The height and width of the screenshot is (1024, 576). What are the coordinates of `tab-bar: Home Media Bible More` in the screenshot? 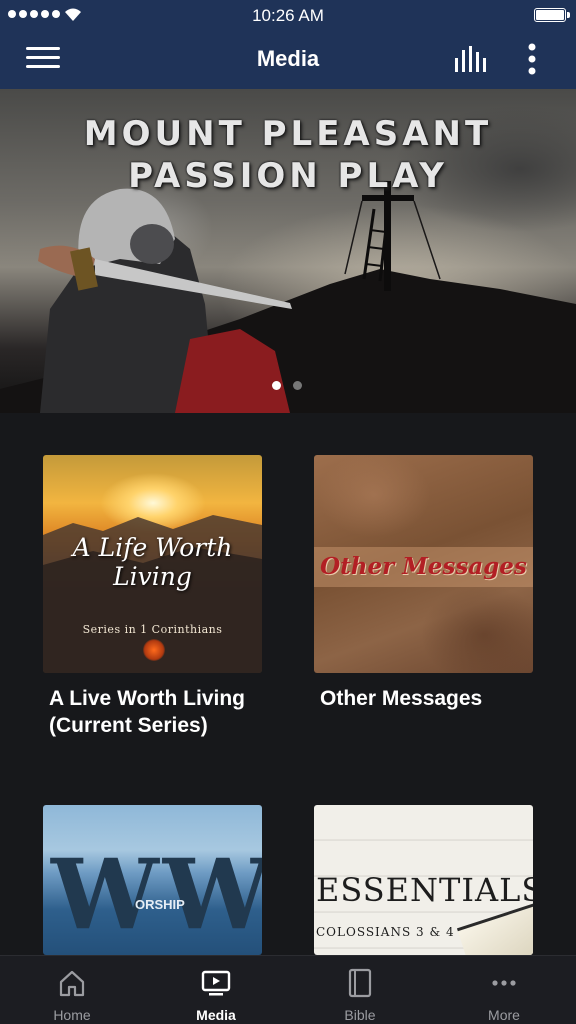 It's located at (288, 989).